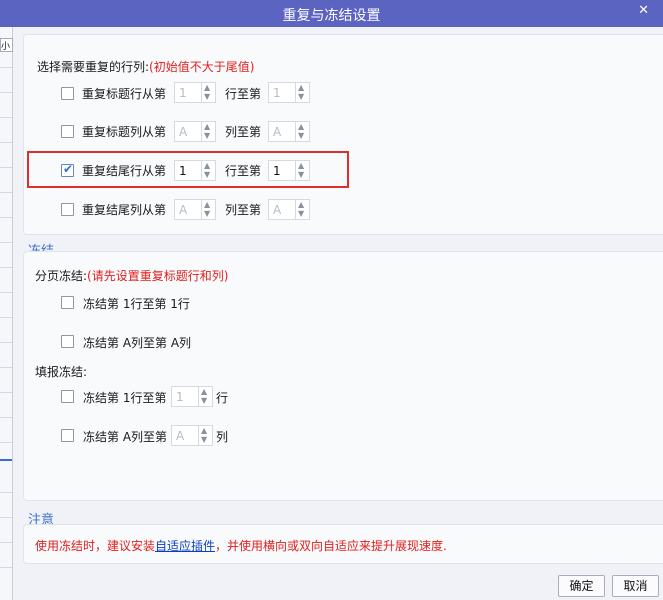 The height and width of the screenshot is (600, 663). Describe the element at coordinates (195, 92) in the screenshot. I see `repeat-title-rows-from-stepper: 1 ▲ ▼` at that location.